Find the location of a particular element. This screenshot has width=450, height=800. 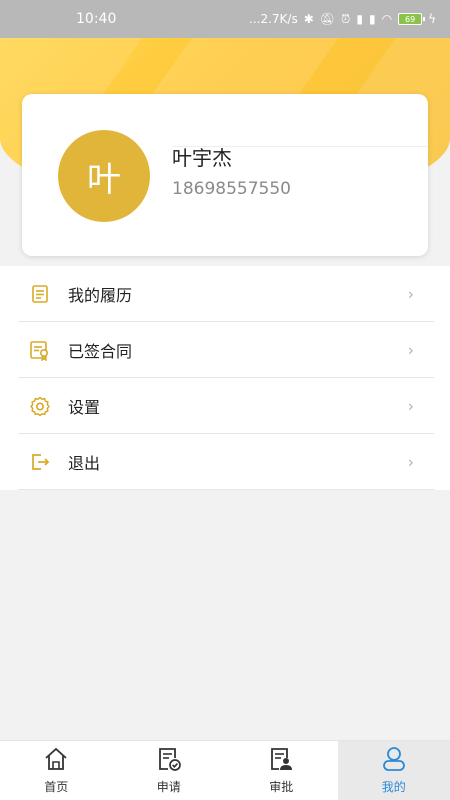

battery-level: 69 is located at coordinates (410, 19).